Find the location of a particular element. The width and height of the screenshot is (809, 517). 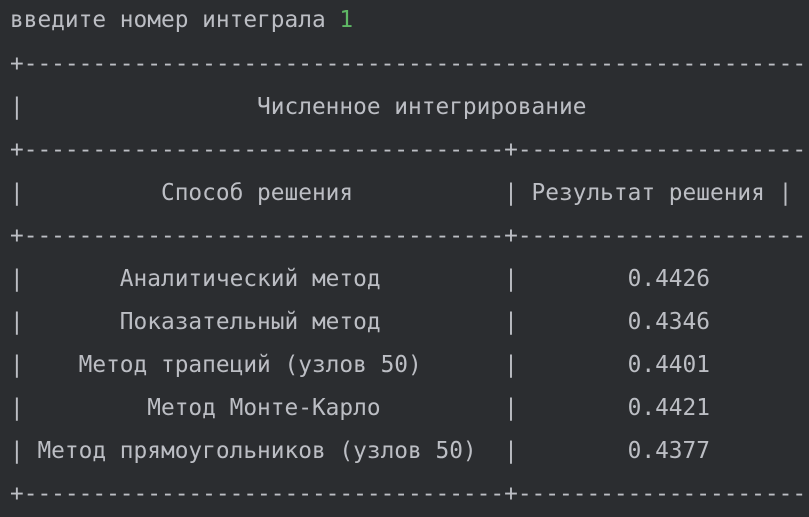

prompt-text: введите номер интеграла is located at coordinates (175, 20).